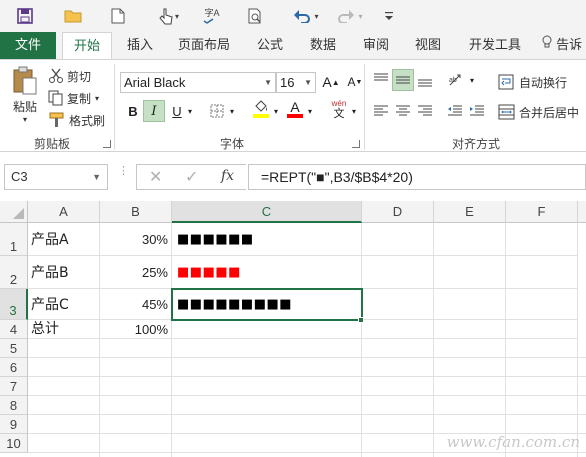 This screenshot has height=457, width=586. I want to click on cell-a3: 产品C, so click(64, 304).